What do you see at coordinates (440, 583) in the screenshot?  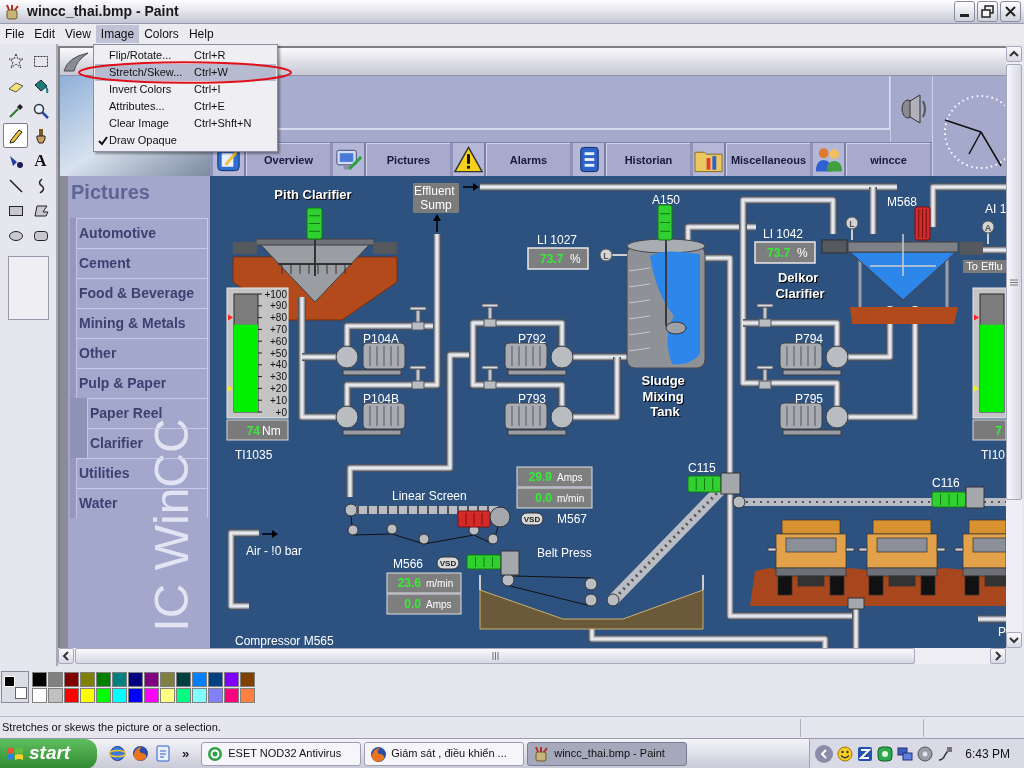 I see `unit-text: m/min` at bounding box center [440, 583].